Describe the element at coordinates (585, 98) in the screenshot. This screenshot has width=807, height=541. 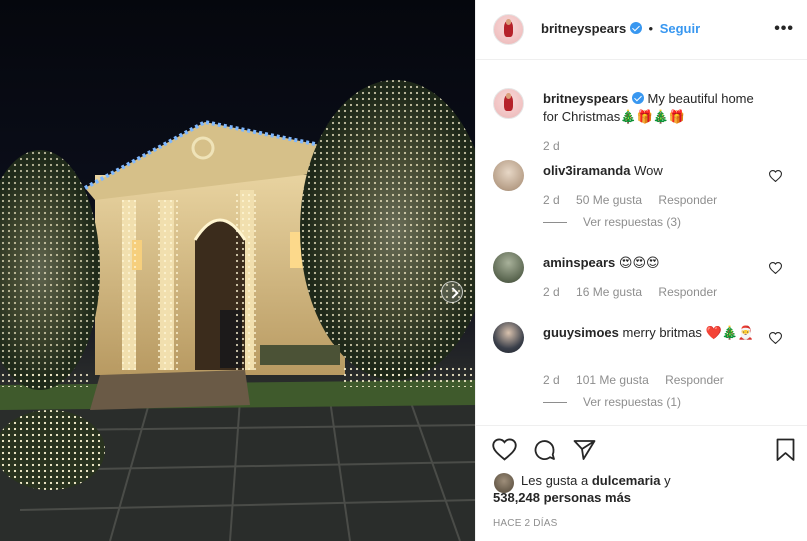
I see `caption-username: britneyspears` at that location.